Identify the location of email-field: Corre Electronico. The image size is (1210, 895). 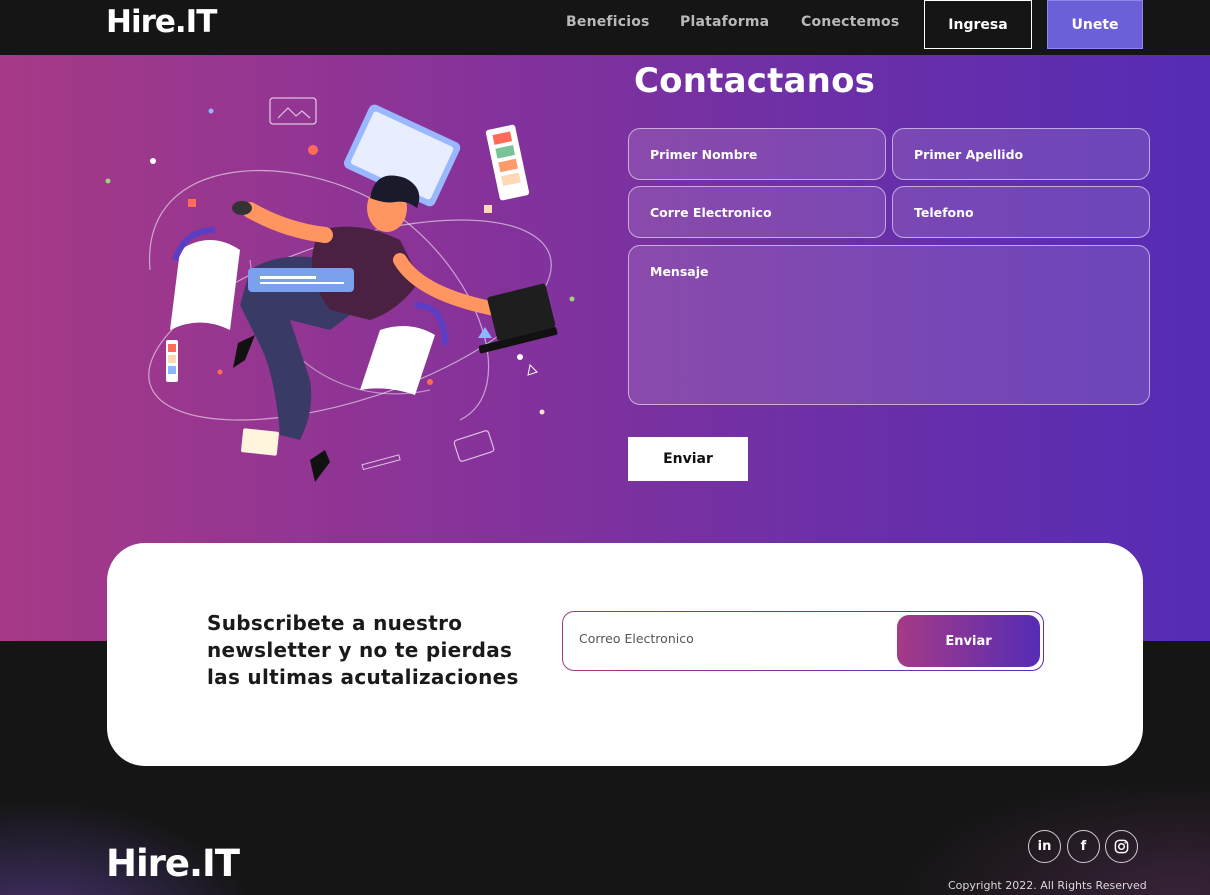
(757, 212).